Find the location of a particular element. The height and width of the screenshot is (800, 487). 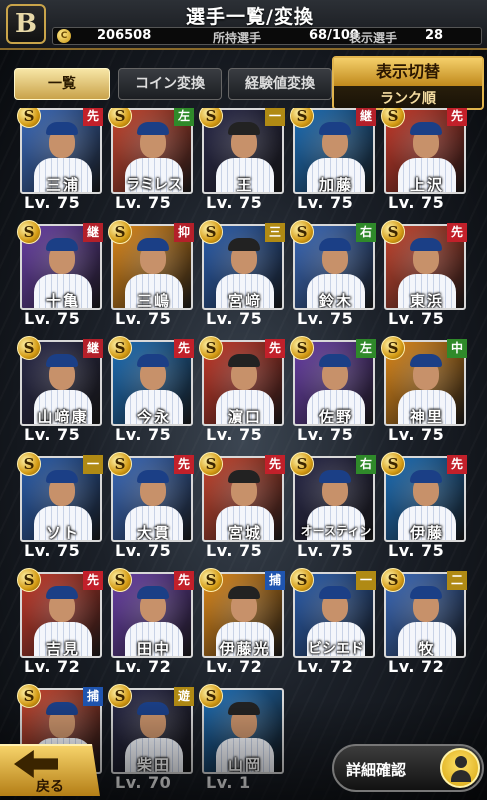

position-badge: 捕 is located at coordinates (275, 580).